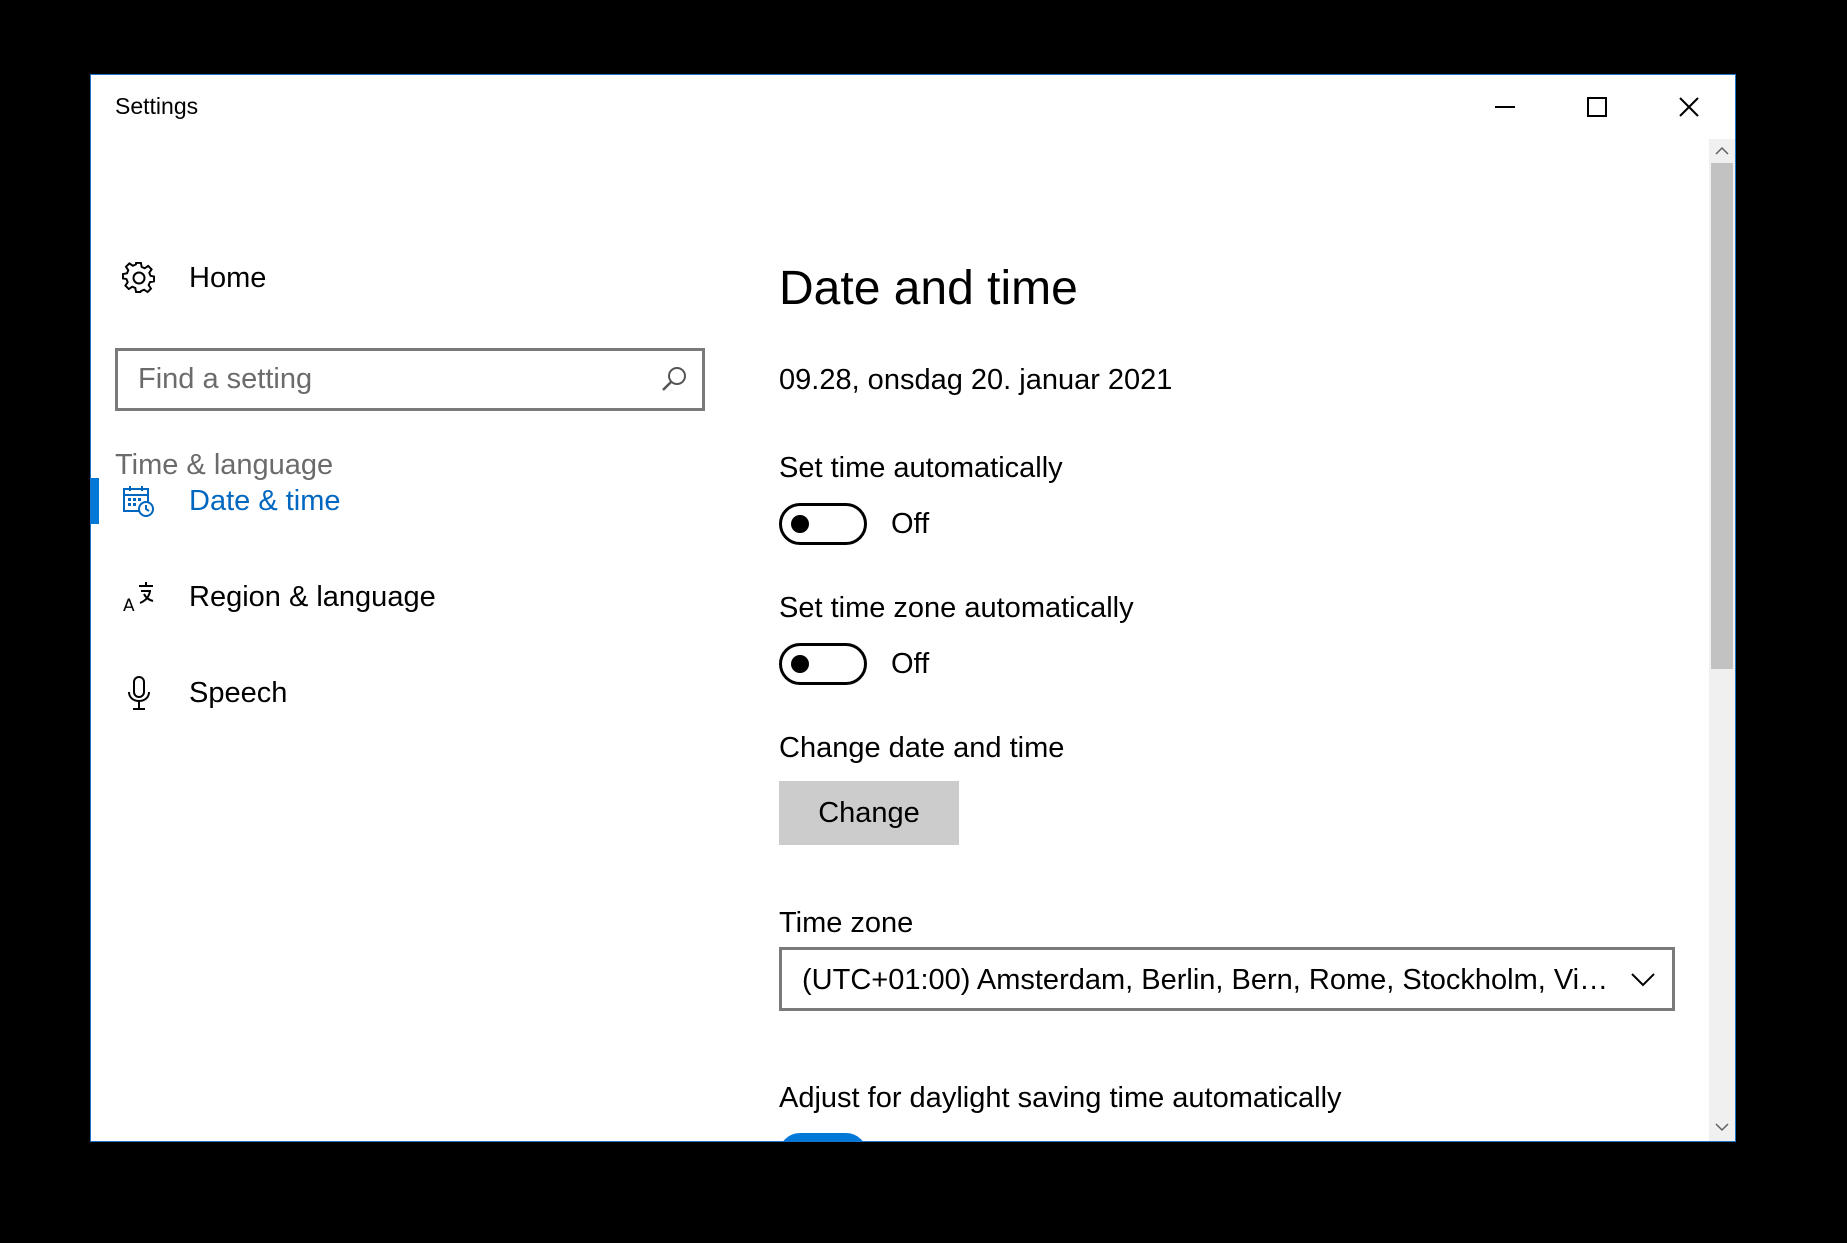 The height and width of the screenshot is (1243, 1847). Describe the element at coordinates (823, 664) in the screenshot. I see `set-time-zone-automatically-toggle` at that location.